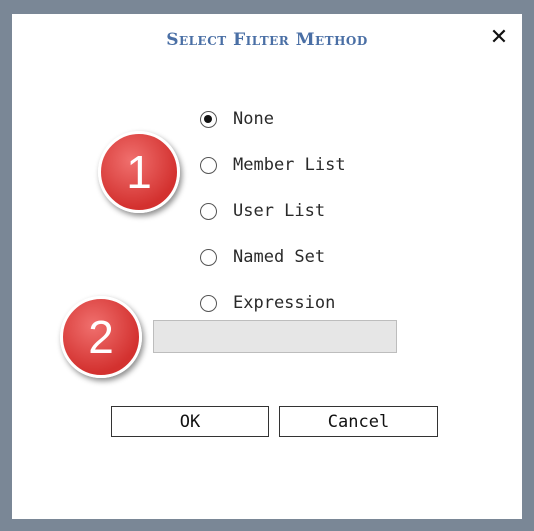 The height and width of the screenshot is (531, 534). I want to click on cancel-button: Cancel, so click(358, 421).